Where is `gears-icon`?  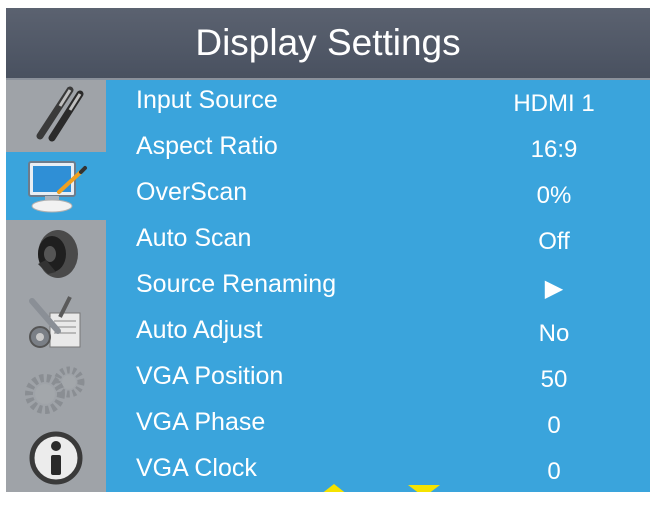
gears-icon is located at coordinates (55, 390).